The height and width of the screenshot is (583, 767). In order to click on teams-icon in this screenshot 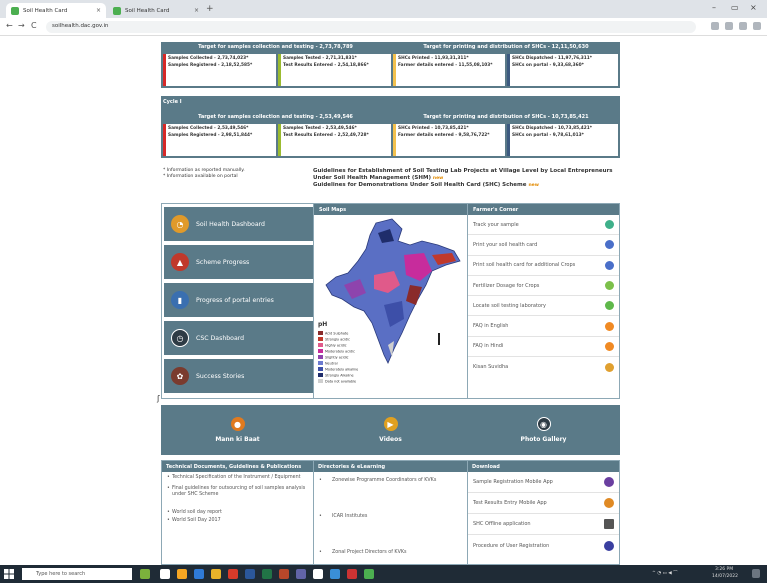, I will do `click(301, 574)`.